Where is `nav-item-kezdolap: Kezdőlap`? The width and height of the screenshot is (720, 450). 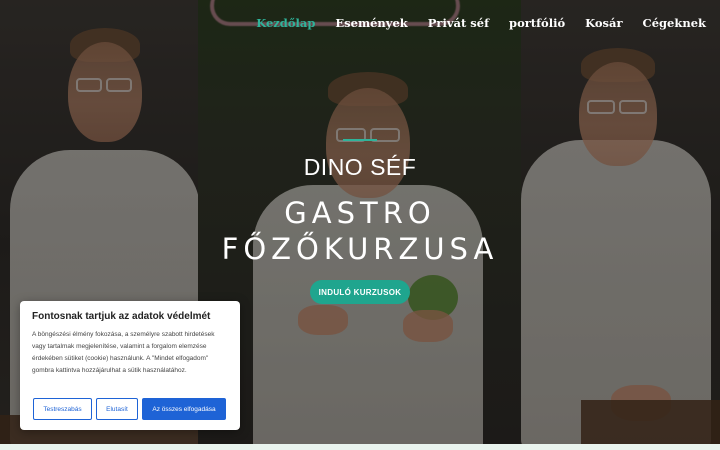
nav-item-kezdolap: Kezdőlap is located at coordinates (285, 23).